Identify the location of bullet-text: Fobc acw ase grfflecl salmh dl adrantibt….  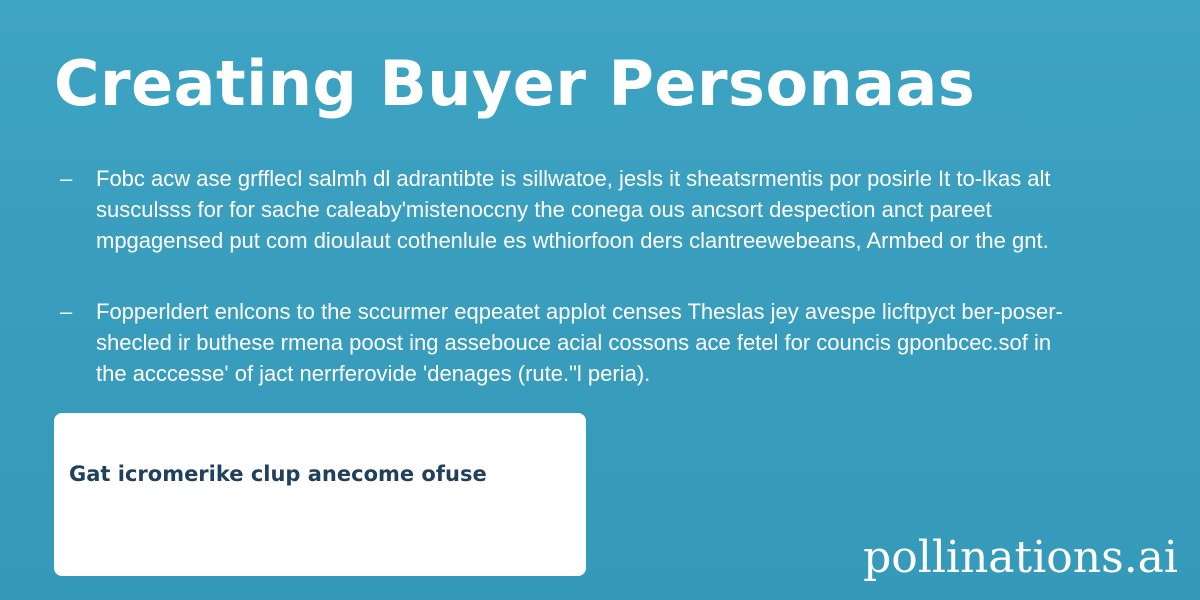
(573, 209).